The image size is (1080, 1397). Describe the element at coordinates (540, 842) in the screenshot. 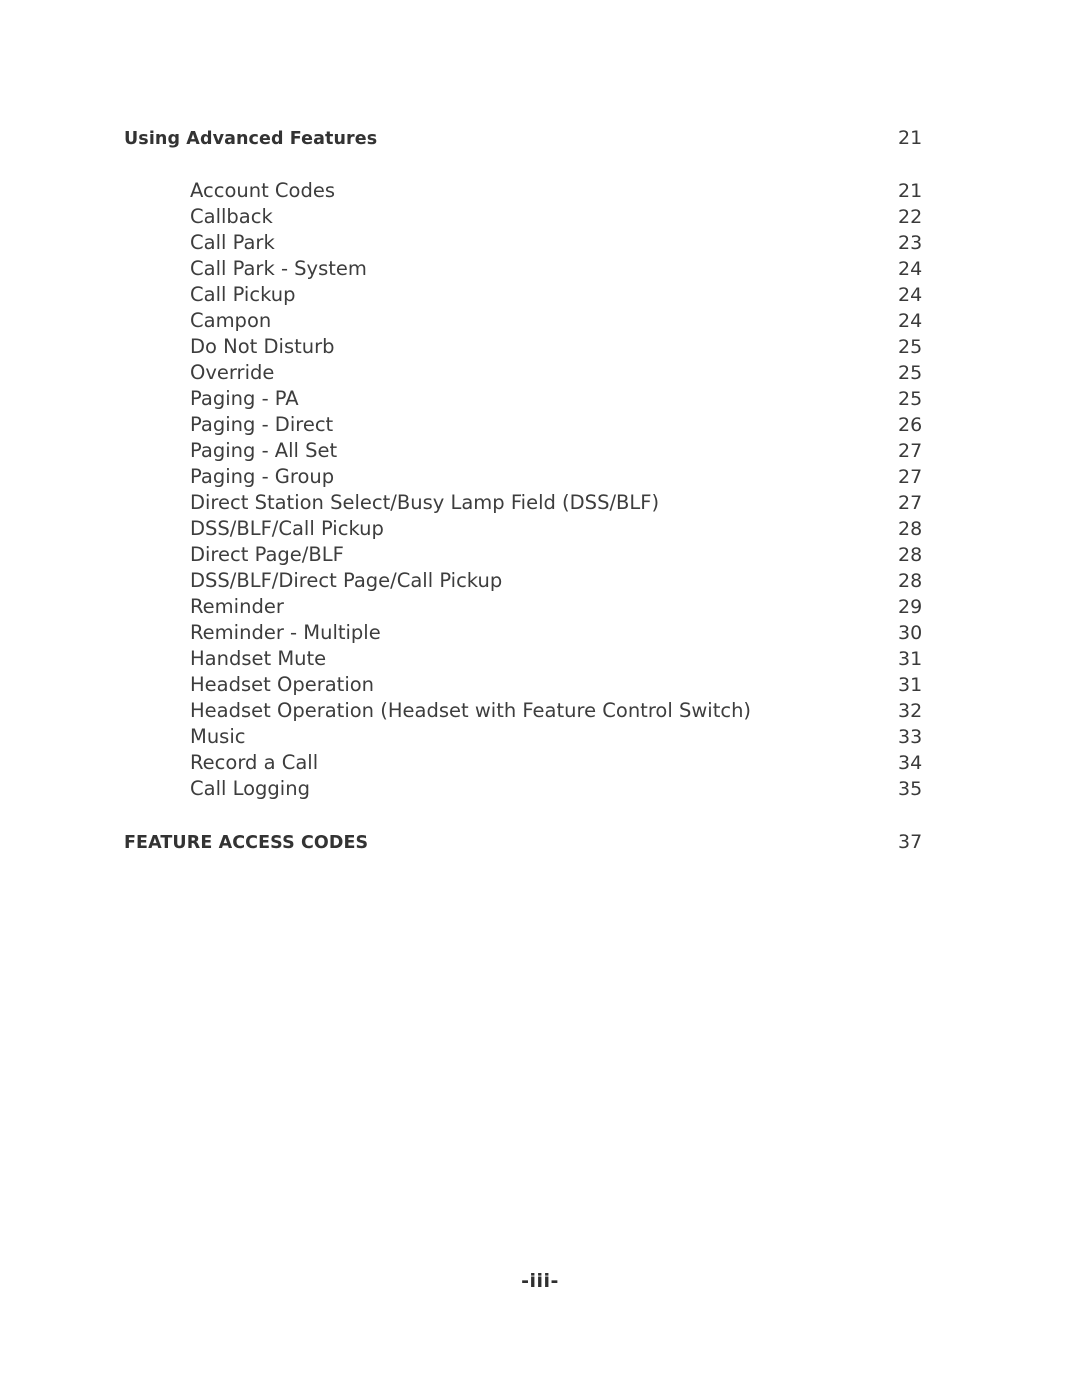

I see `toc-section-row: FEATURE ACCESS CODES 37` at that location.